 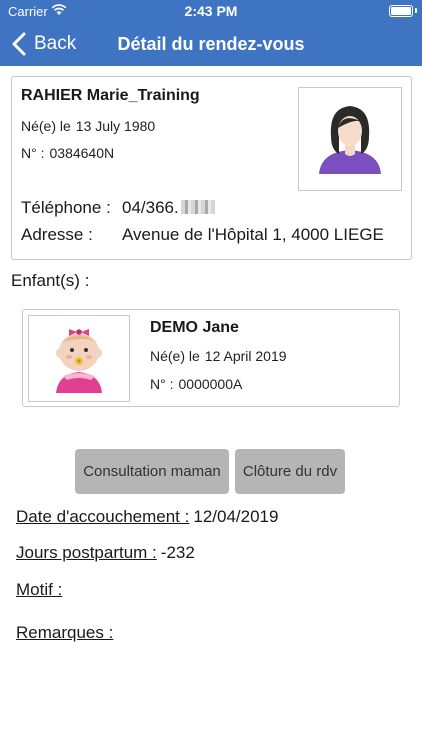 I want to click on patient-number-label: N° :, so click(x=33, y=153).